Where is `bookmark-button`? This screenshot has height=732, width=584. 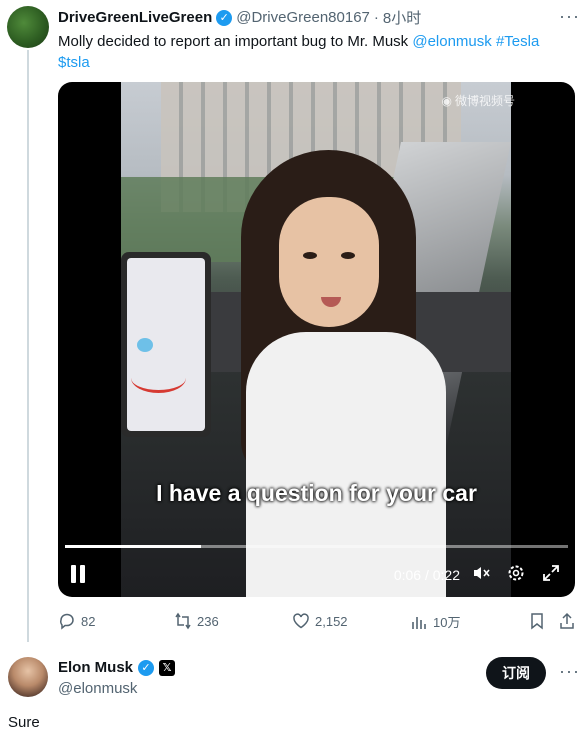 bookmark-button is located at coordinates (537, 621).